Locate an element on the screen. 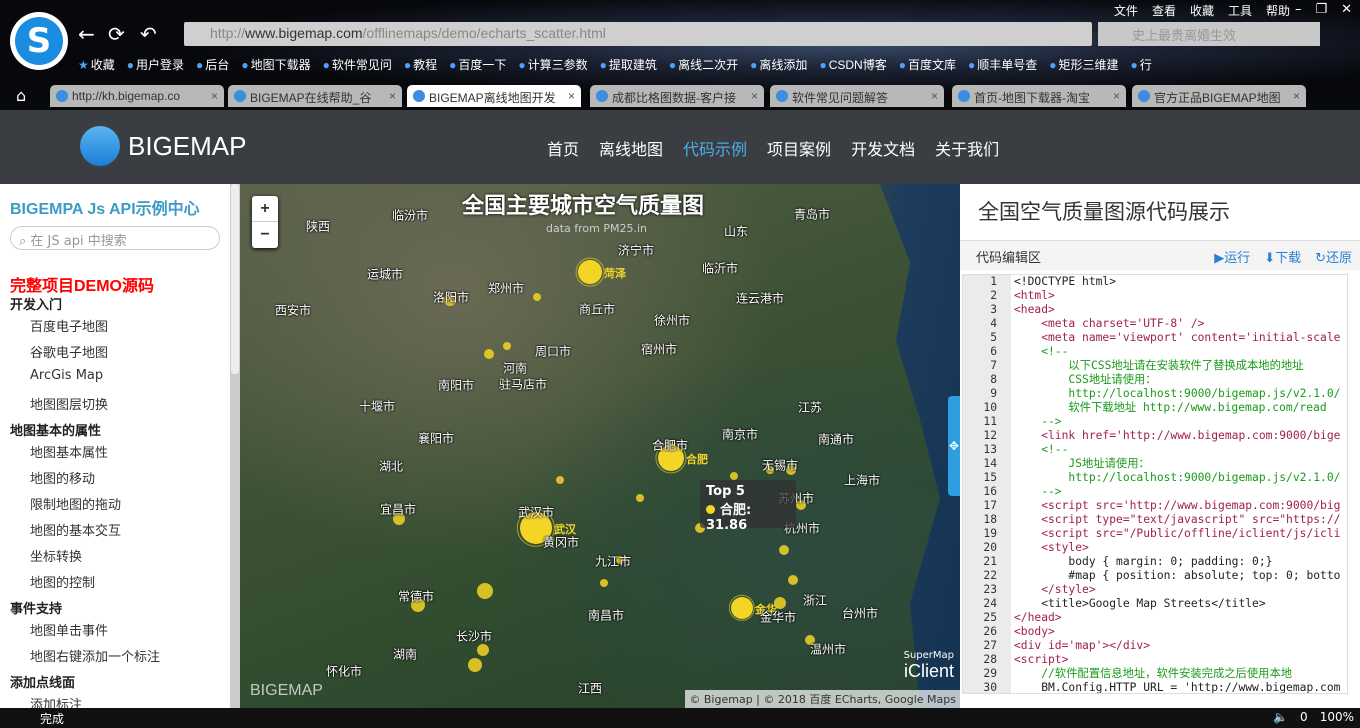 This screenshot has height=728, width=1360. sidebar-item: 坐标转换 is located at coordinates (117, 559).